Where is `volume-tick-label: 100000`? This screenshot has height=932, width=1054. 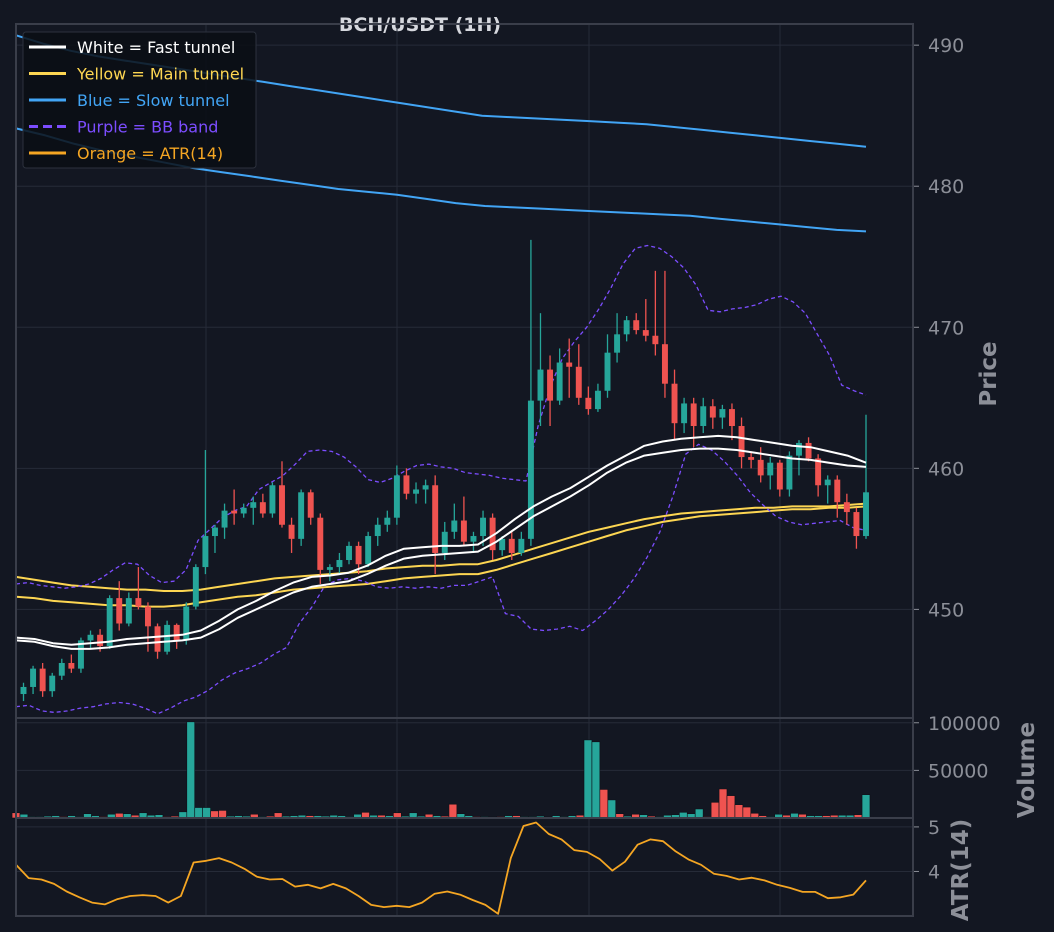 volume-tick-label: 100000 is located at coordinates (964, 724).